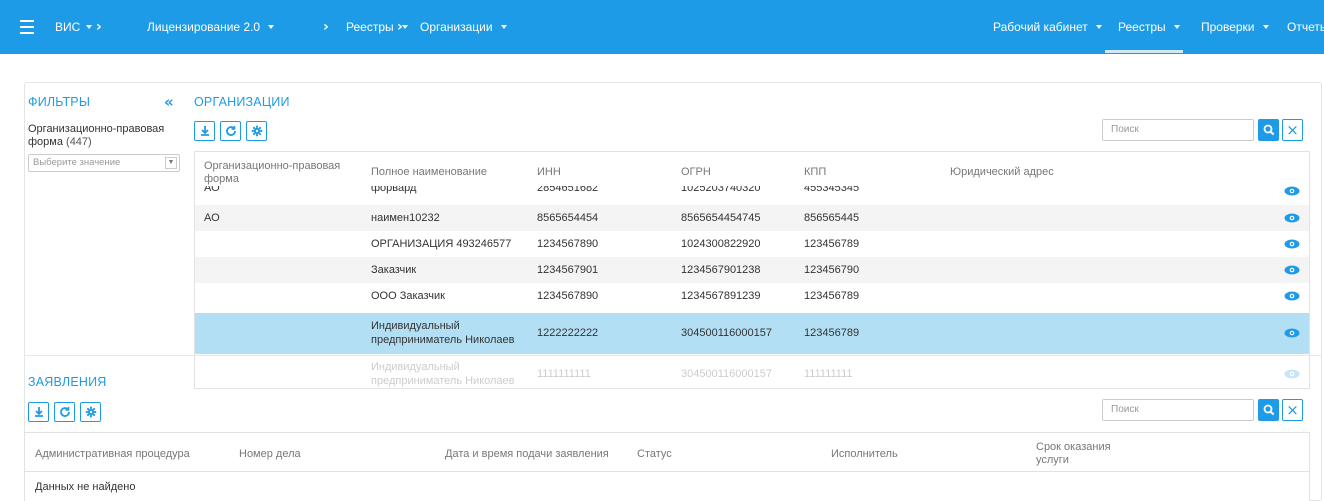  Describe the element at coordinates (864, 454) in the screenshot. I see `col-header-executor: Исполнитель` at that location.